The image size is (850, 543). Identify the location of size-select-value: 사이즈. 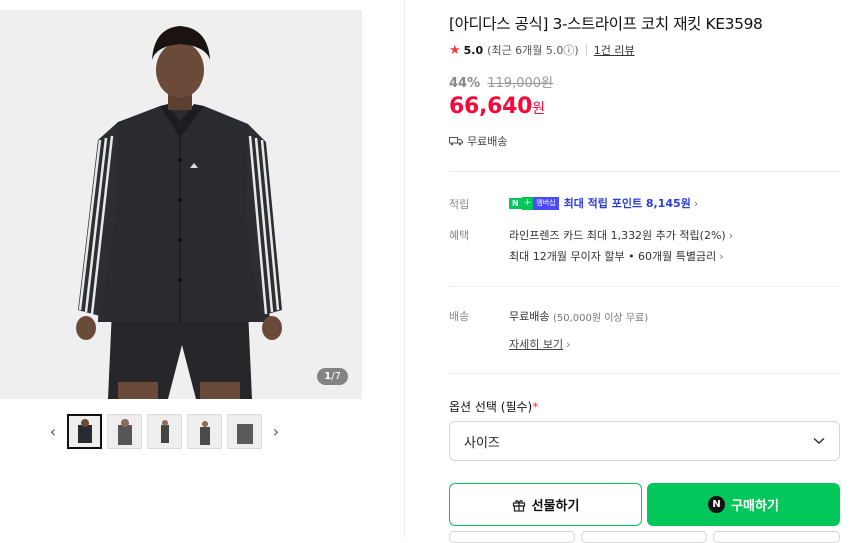
(482, 443).